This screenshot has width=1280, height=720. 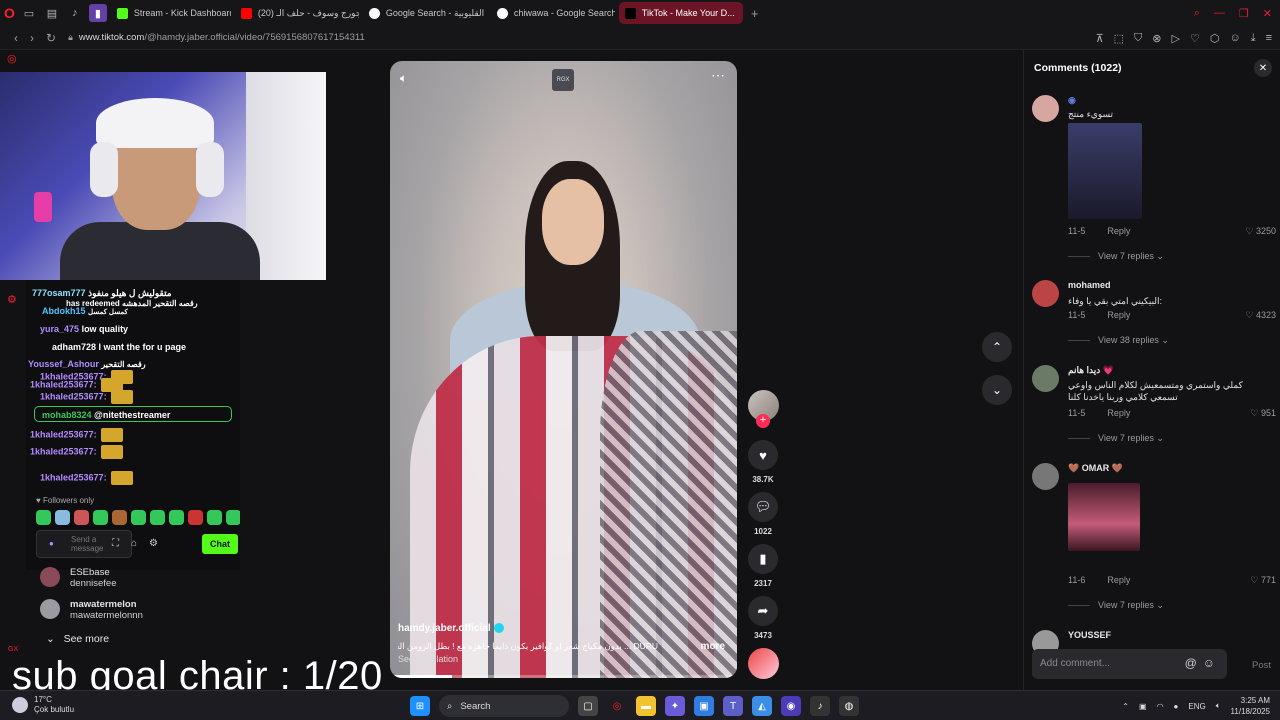 I want to click on reload-icon: ↻, so click(x=51, y=38).